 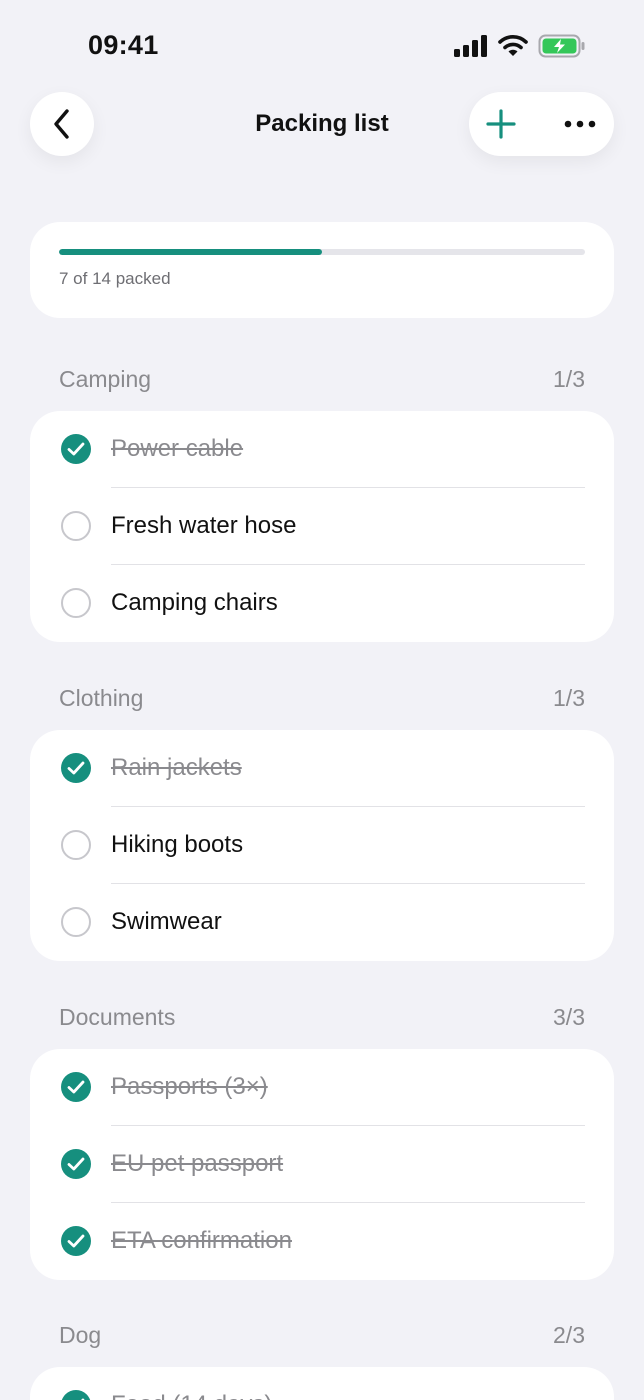 What do you see at coordinates (194, 602) in the screenshot?
I see `item-label: Camping chairs` at bounding box center [194, 602].